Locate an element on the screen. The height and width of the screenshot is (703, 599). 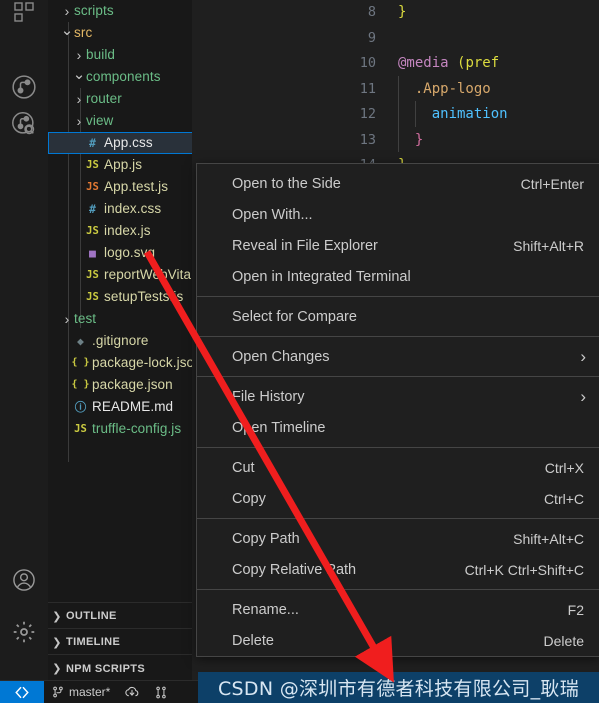
tree-item-index-js: JS index.js is located at coordinates (120, 231).